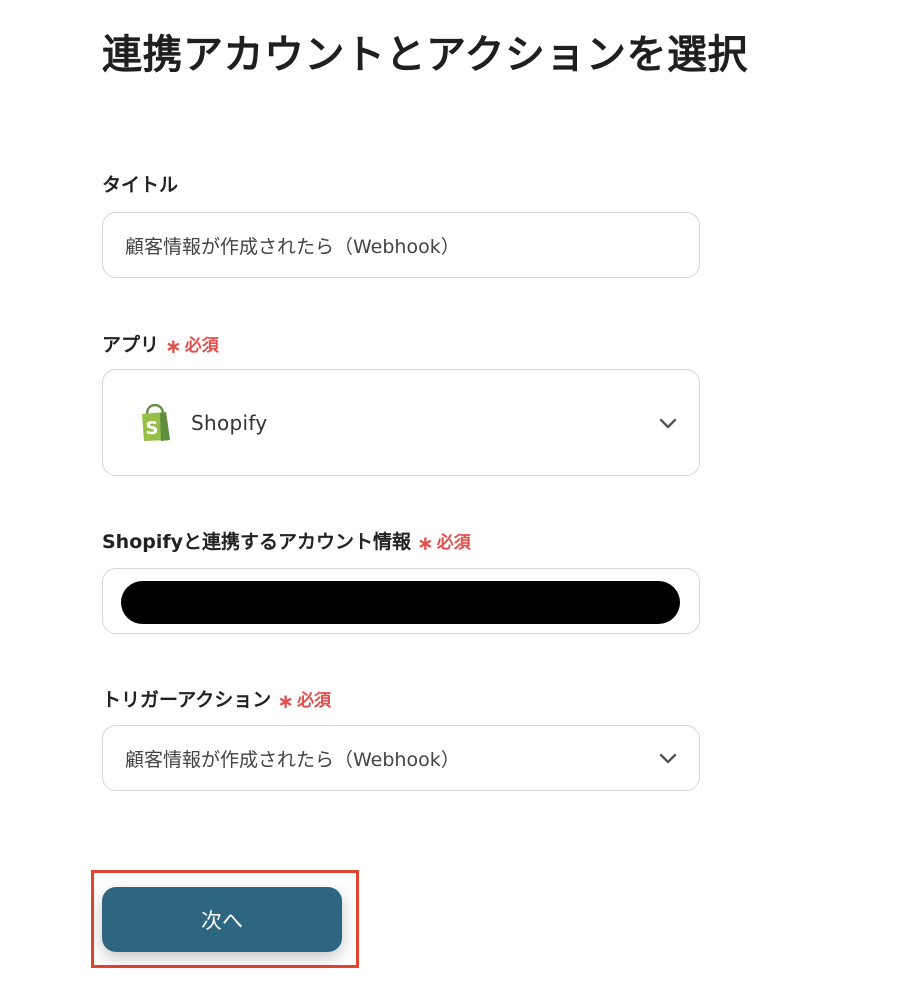 This screenshot has width=908, height=982. I want to click on account-field-box, so click(401, 601).